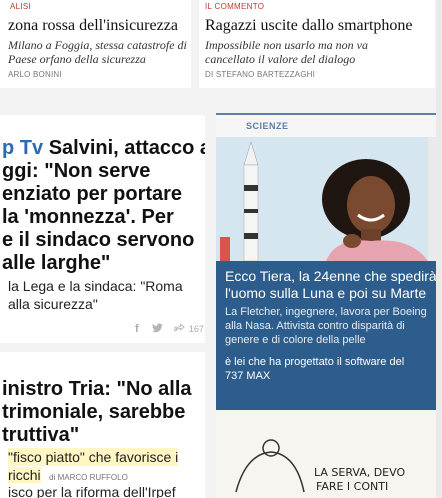  Describe the element at coordinates (260, 74) in the screenshot. I see `story-byline: di STEFANO BARTEZZAGHI` at that location.